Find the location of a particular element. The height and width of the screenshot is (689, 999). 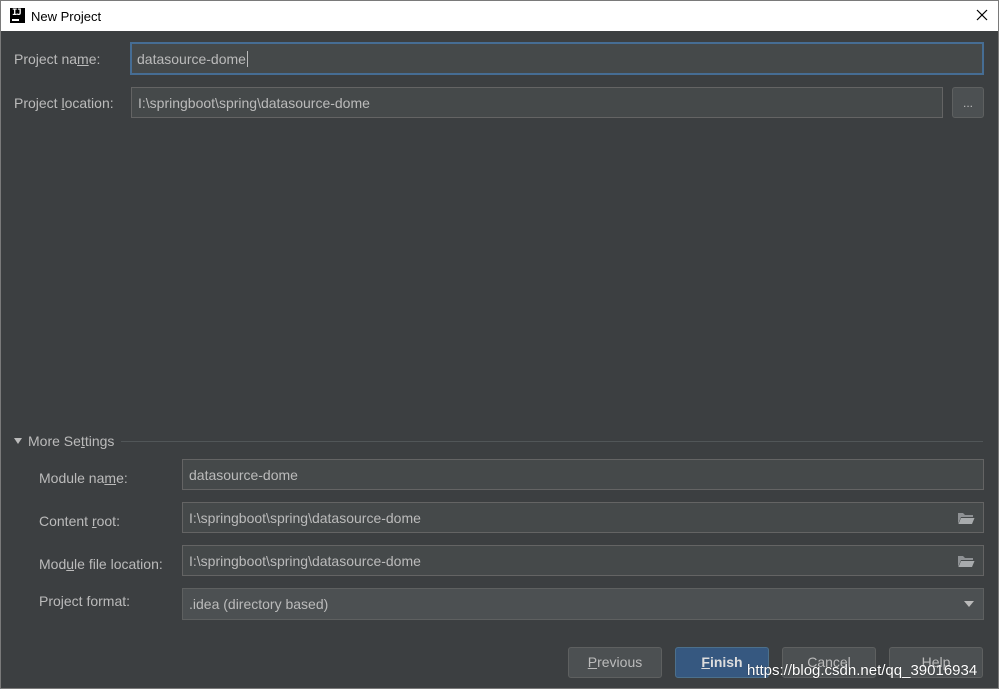

module-name-label: Module name: is located at coordinates (83, 478).